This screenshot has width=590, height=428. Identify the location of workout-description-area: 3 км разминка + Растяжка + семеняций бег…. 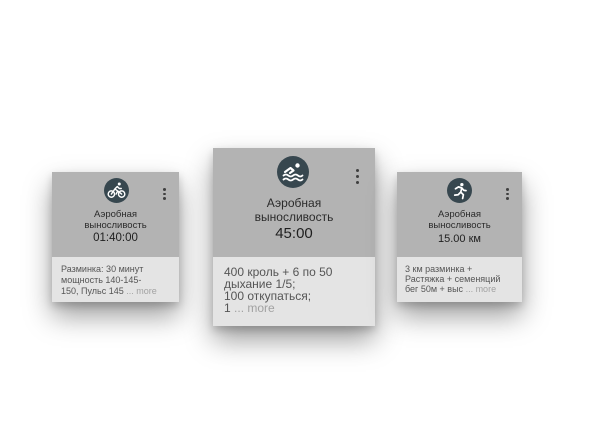
(459, 279).